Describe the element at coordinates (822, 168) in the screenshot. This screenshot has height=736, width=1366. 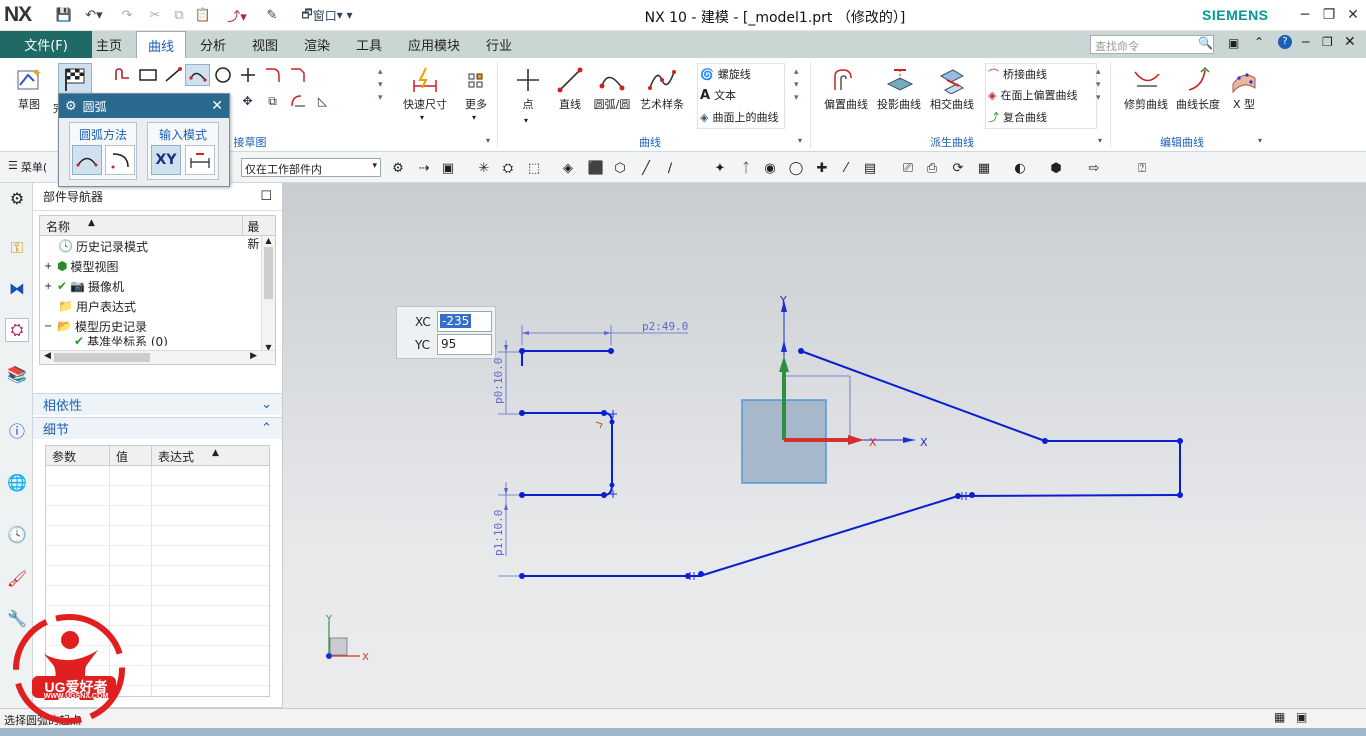
I see `on-curve-icon: ✚` at that location.